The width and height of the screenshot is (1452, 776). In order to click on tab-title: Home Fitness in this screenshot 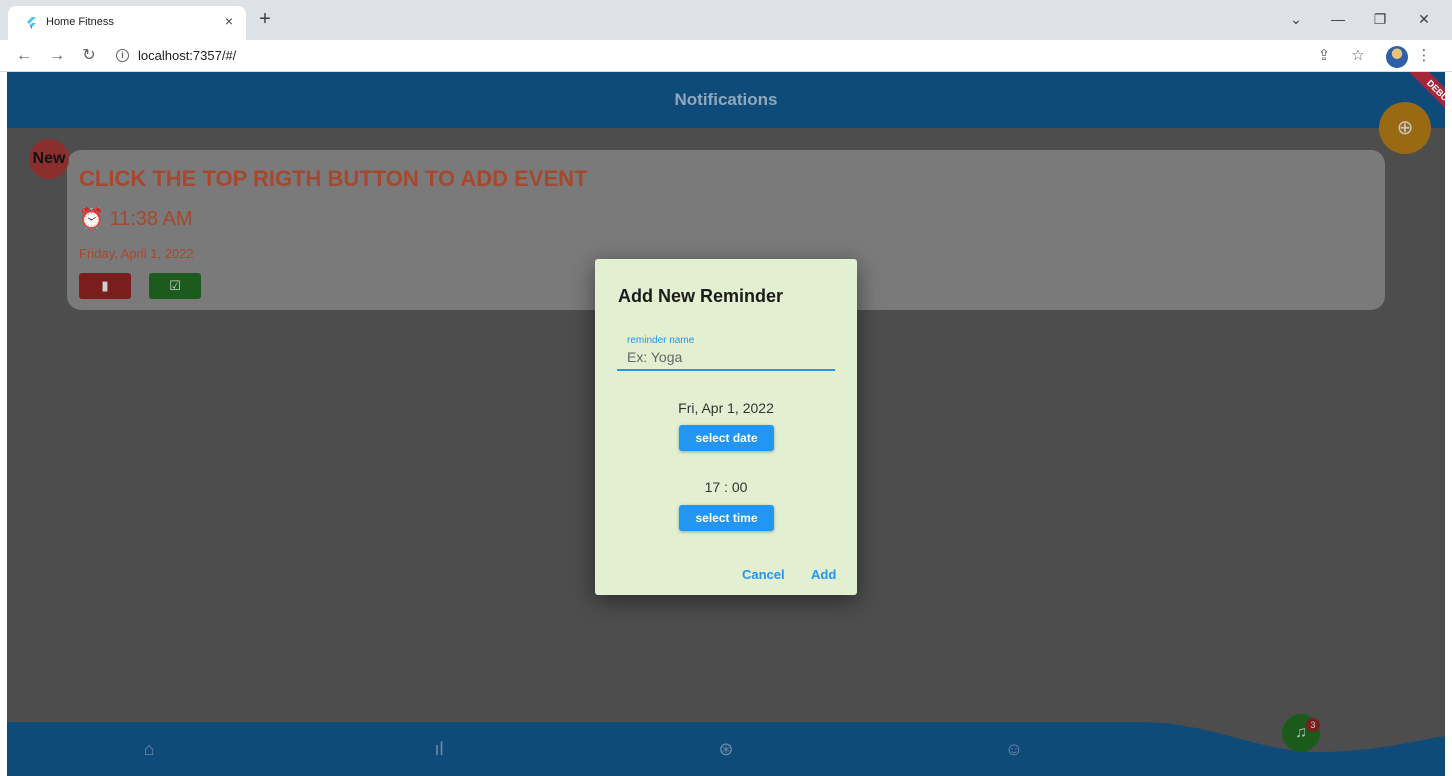, I will do `click(80, 22)`.